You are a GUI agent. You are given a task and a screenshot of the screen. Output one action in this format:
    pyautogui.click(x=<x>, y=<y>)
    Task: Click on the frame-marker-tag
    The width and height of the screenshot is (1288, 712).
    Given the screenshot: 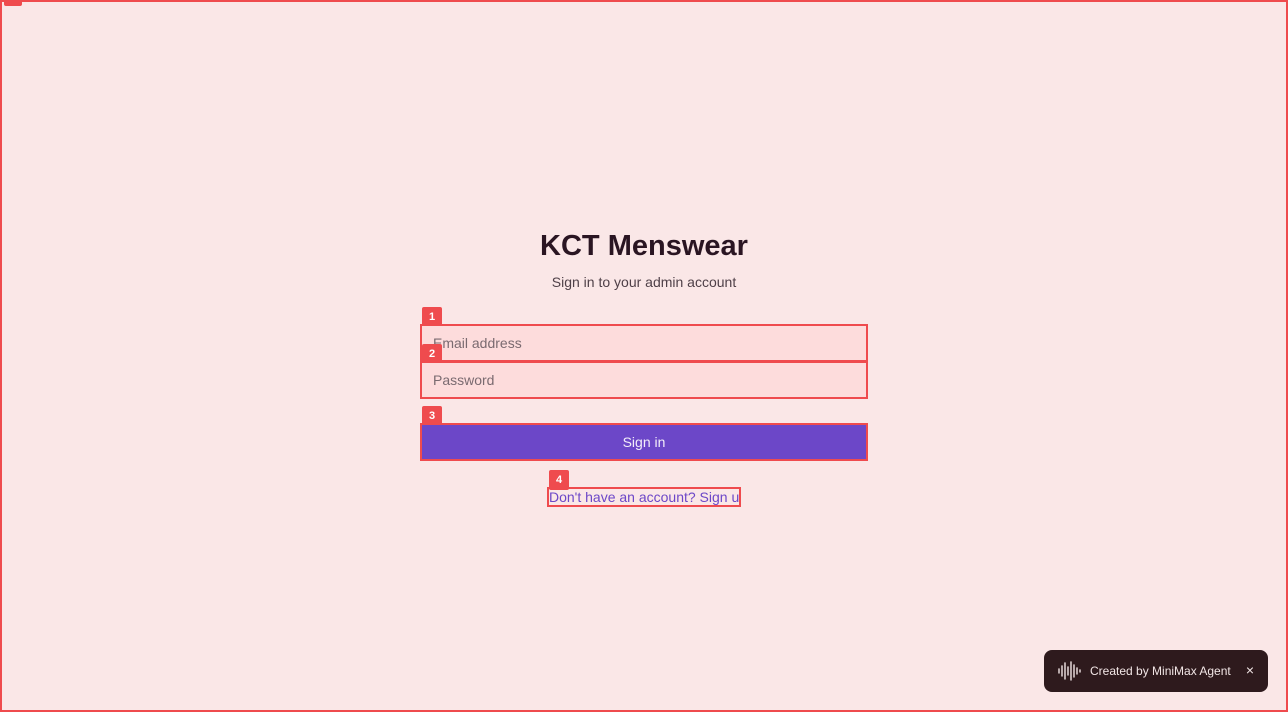 What is the action you would take?
    pyautogui.click(x=13, y=3)
    